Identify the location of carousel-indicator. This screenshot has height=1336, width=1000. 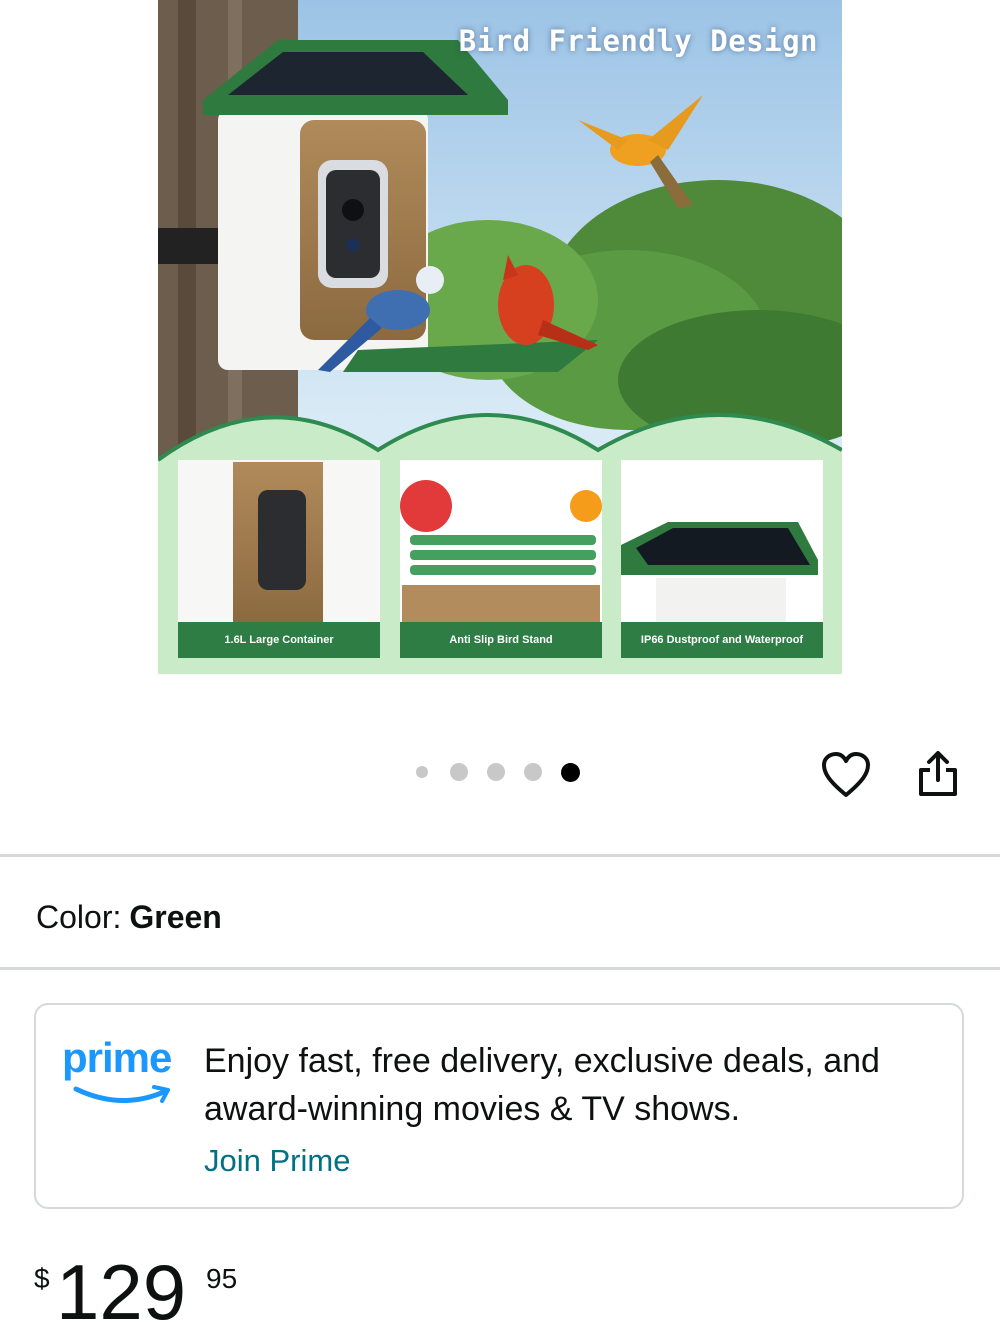
(498, 772).